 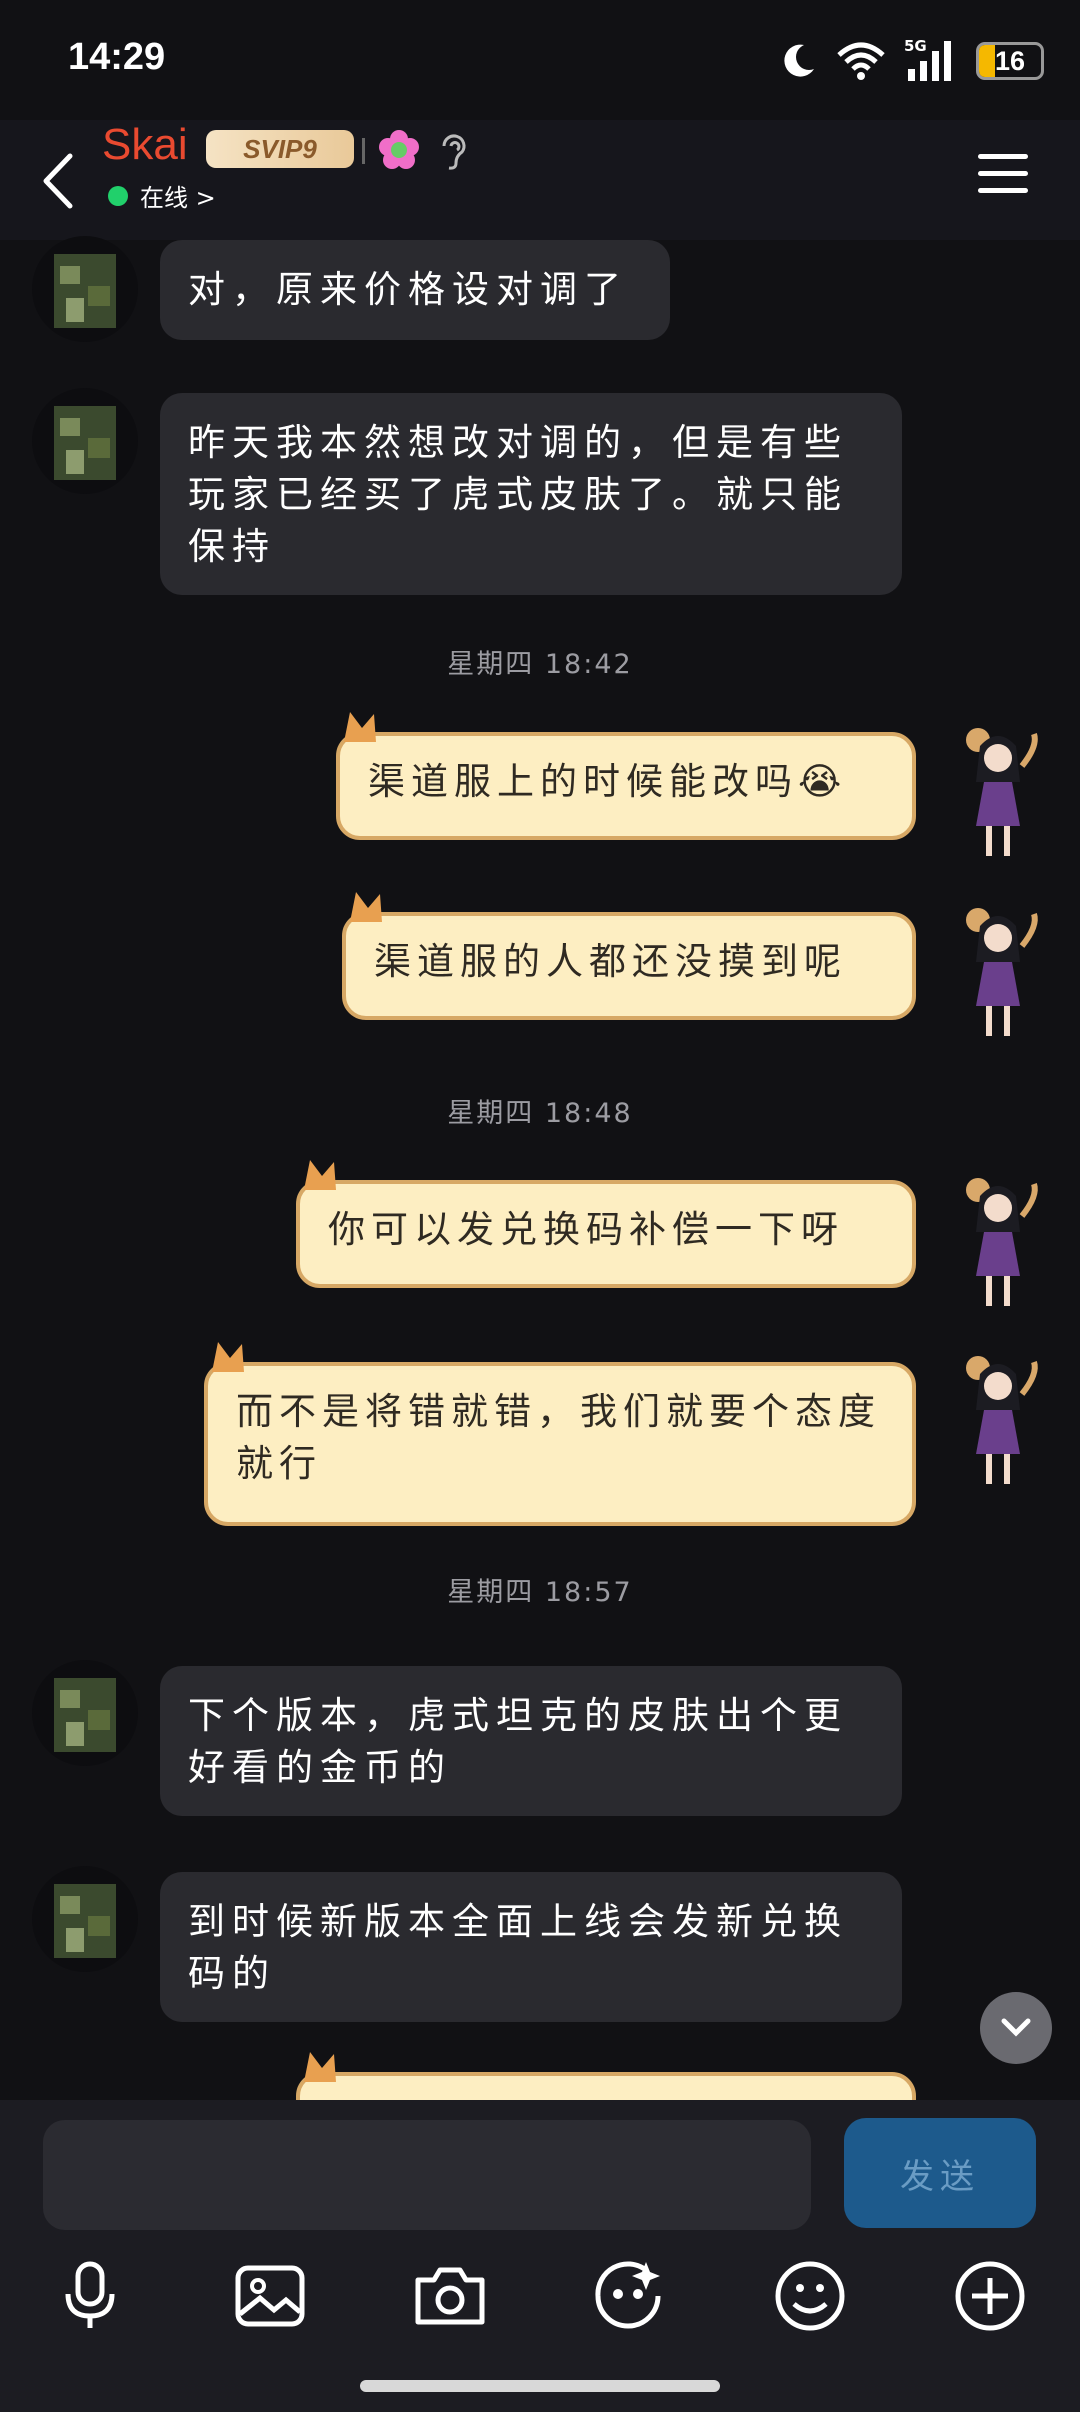 I want to click on message-bubble-incoming: 昨天我本然想改对调的，但是有些玩家已经买了虎式皮肤了。就只能保持, so click(x=531, y=494).